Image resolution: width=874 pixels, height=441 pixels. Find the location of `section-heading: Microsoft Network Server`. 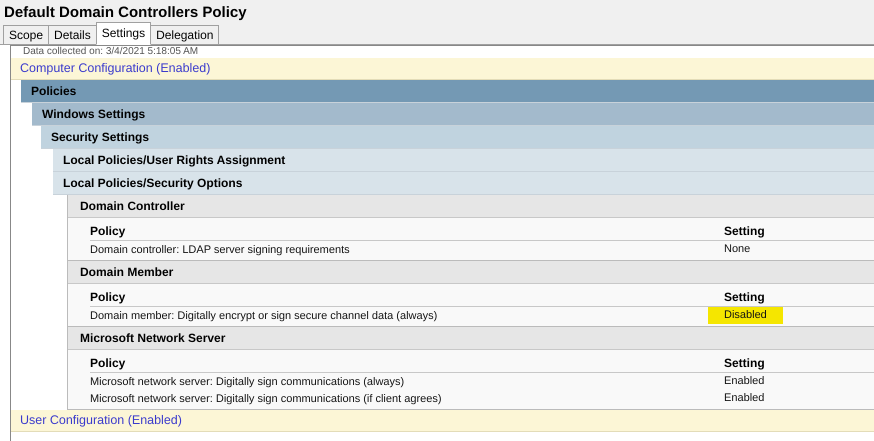

section-heading: Microsoft Network Server is located at coordinates (471, 338).